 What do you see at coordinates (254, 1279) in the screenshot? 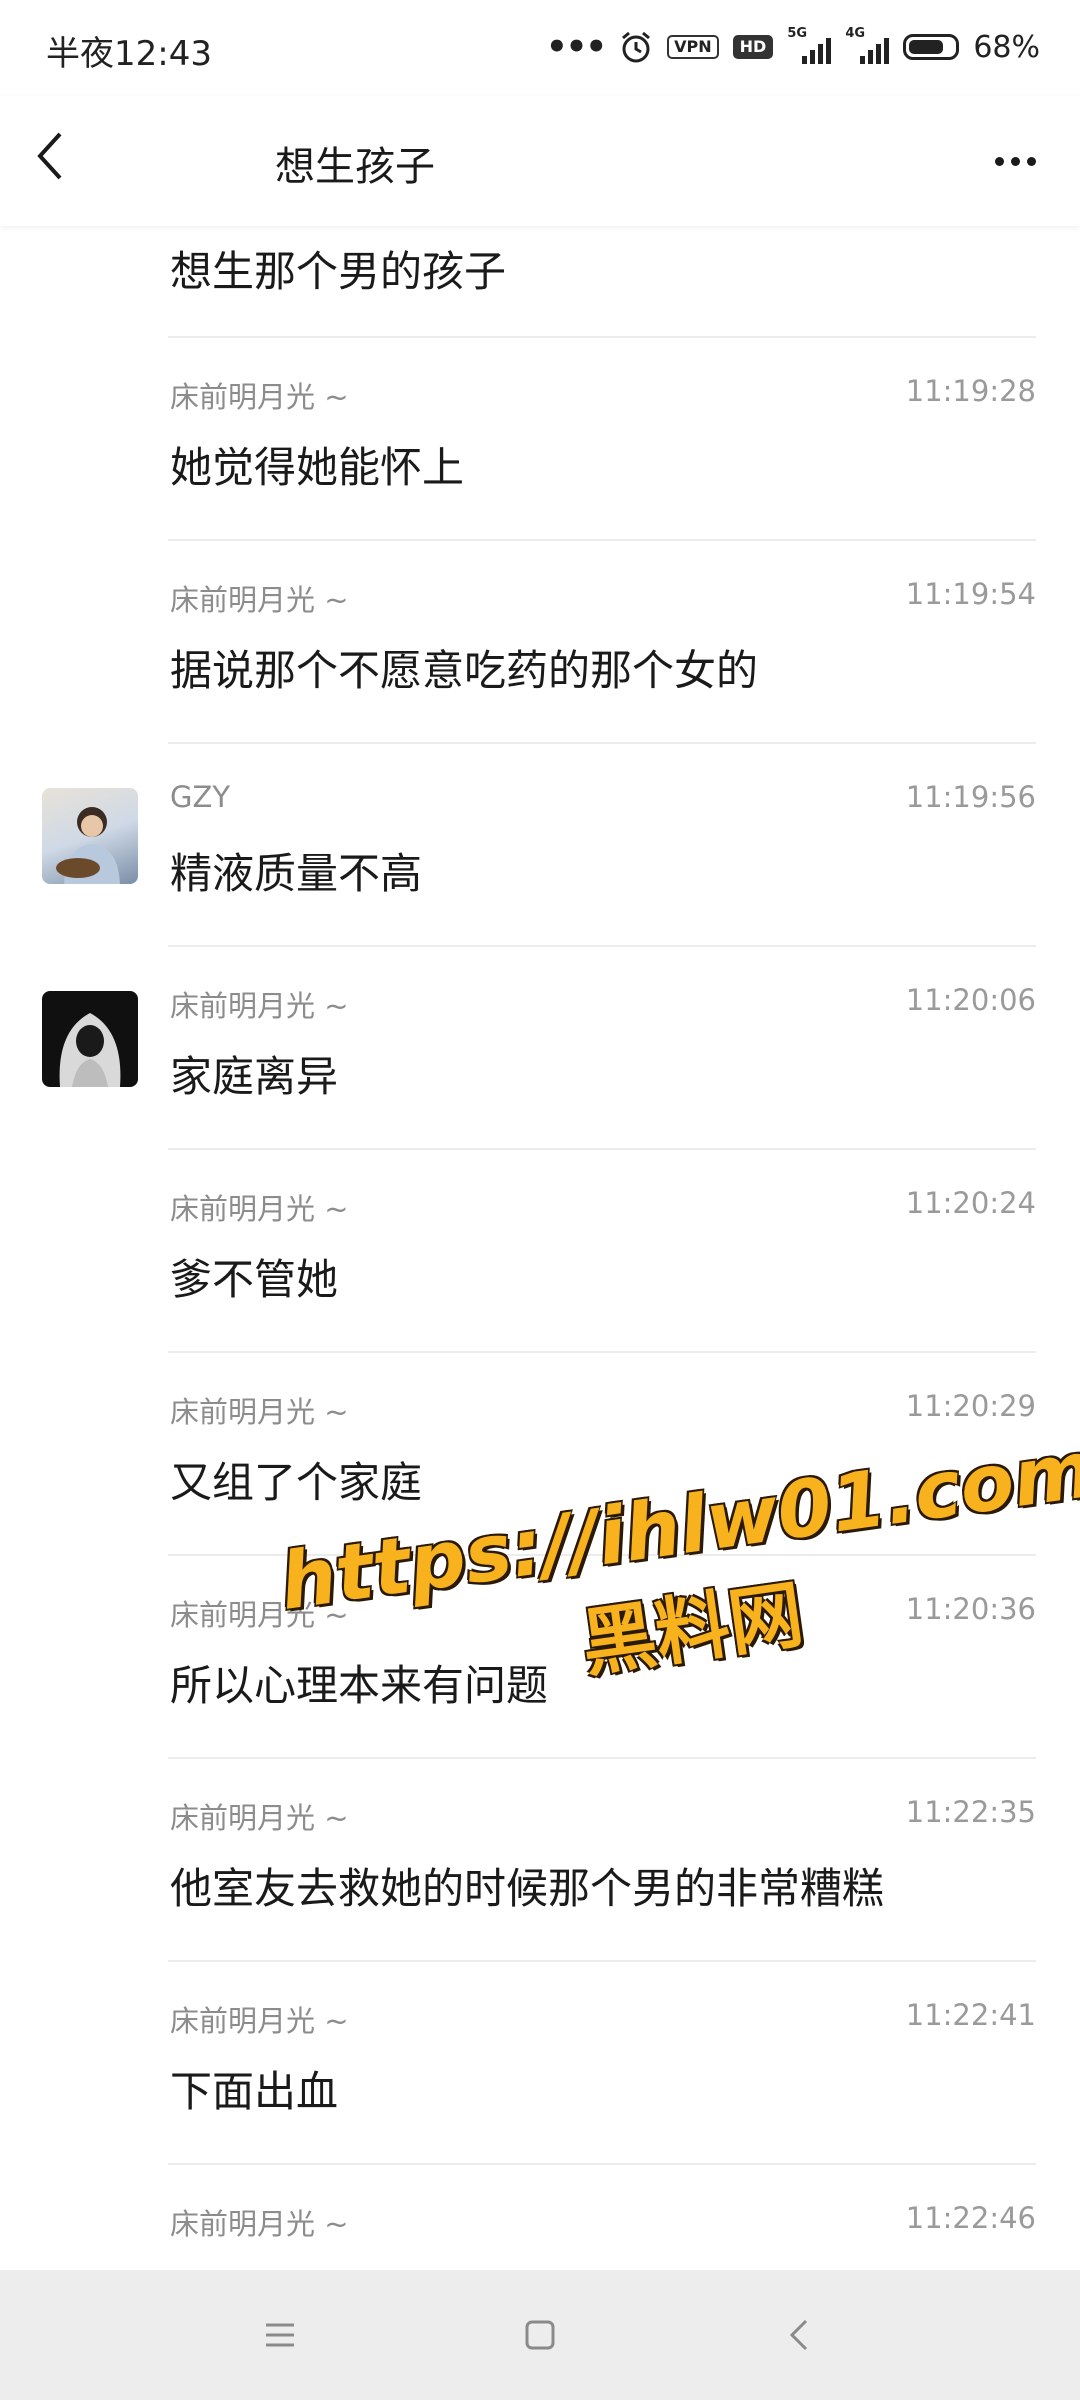
I see `message-text: 爹不管她` at bounding box center [254, 1279].